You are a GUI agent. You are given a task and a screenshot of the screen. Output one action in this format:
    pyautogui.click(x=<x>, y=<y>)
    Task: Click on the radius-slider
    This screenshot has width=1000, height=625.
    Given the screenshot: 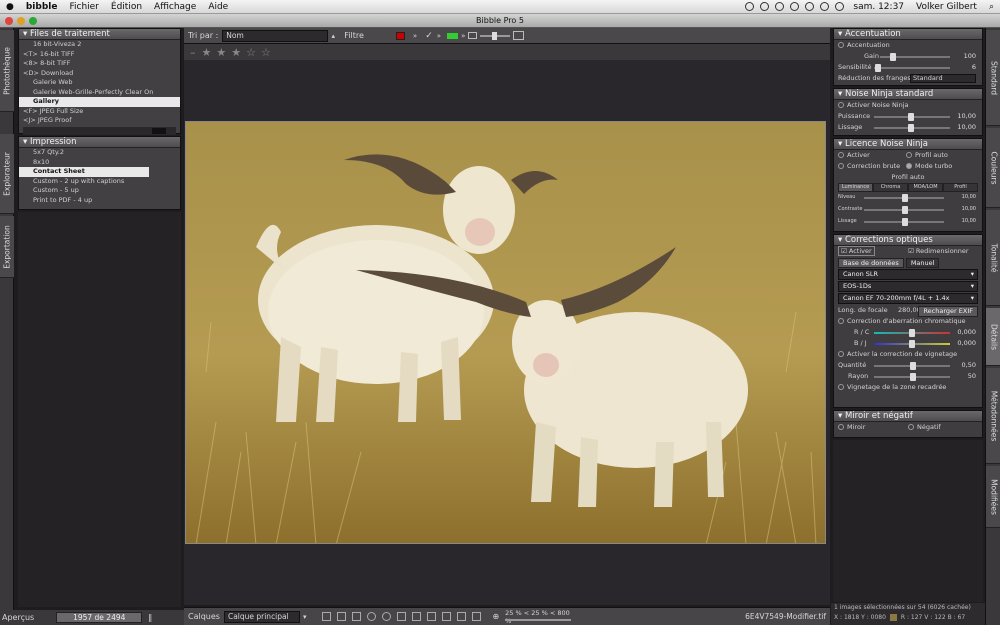 What is the action you would take?
    pyautogui.click(x=912, y=377)
    